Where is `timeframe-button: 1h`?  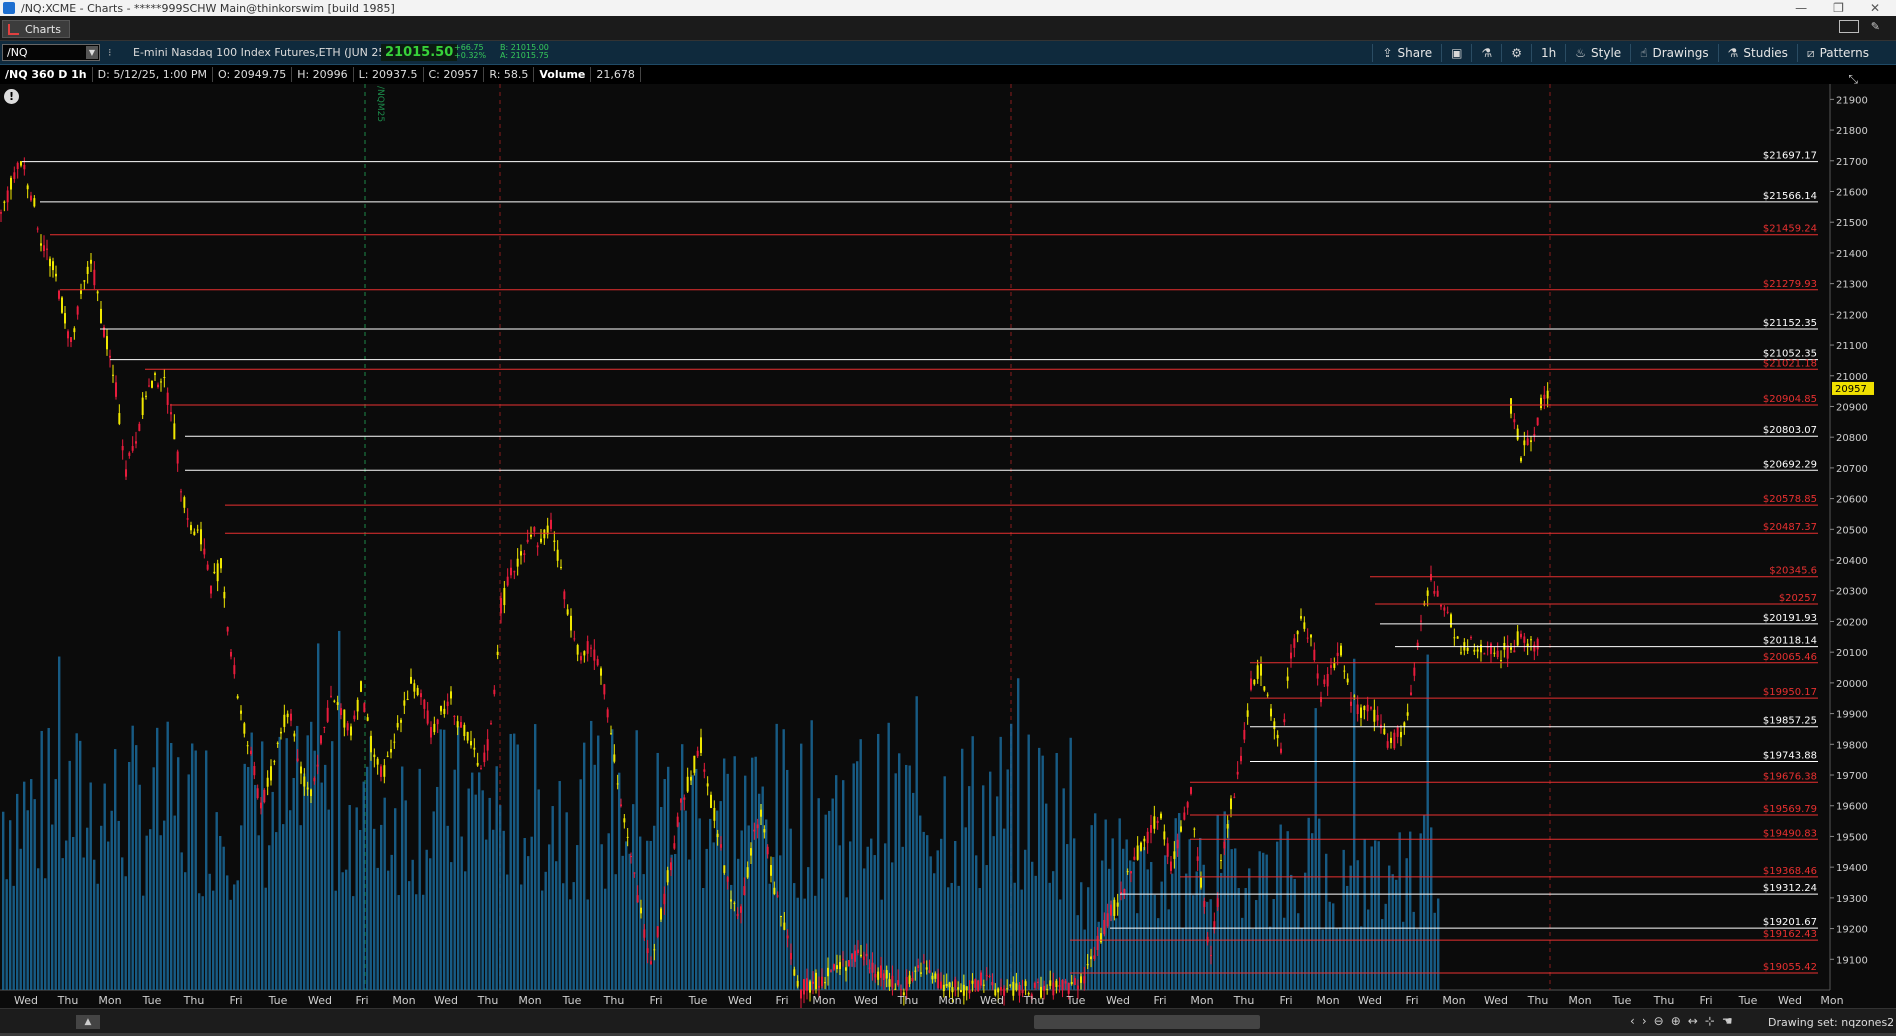
timeframe-button: 1h is located at coordinates (1548, 53).